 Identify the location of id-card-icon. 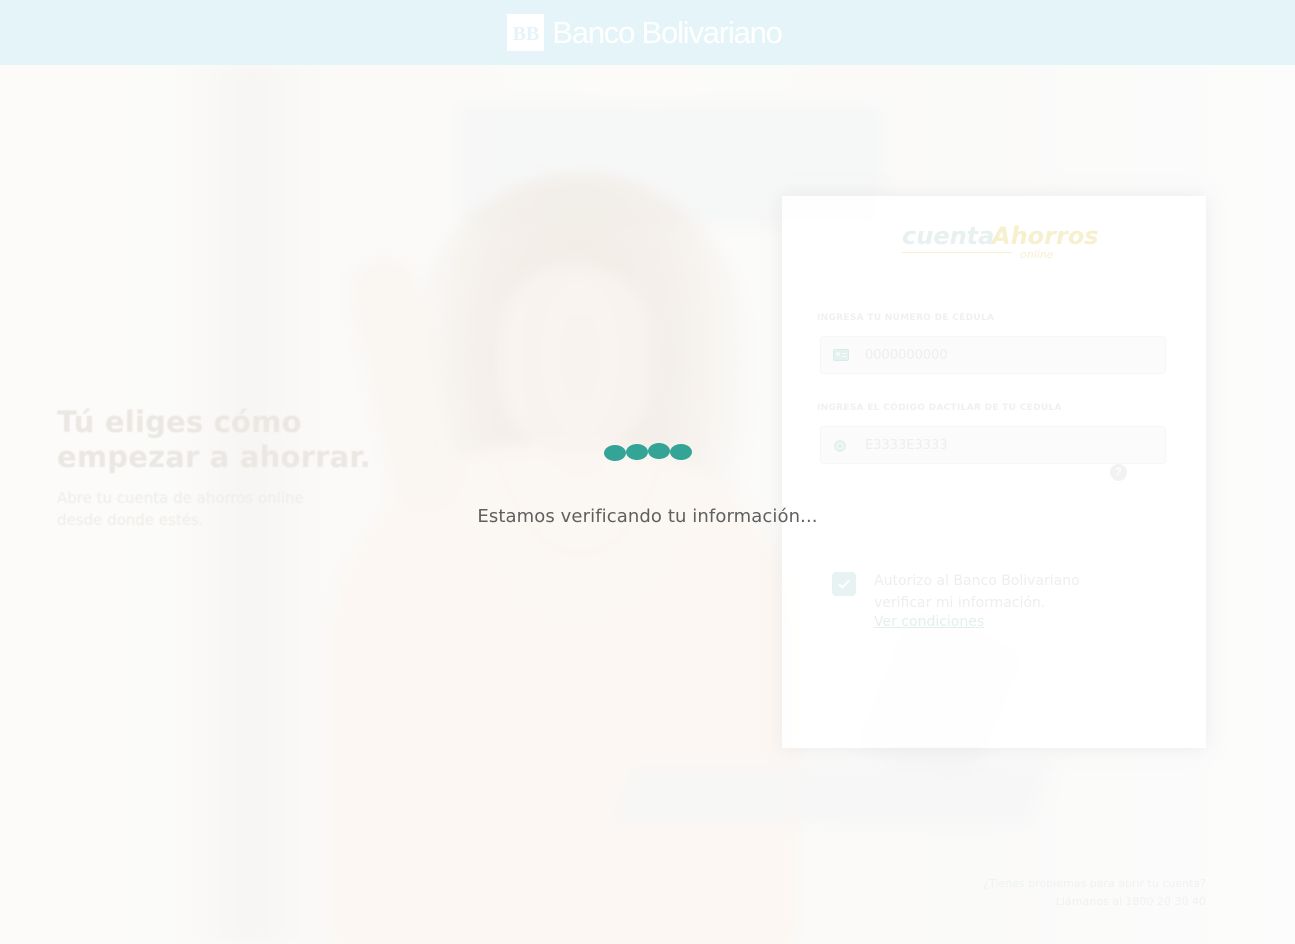
(841, 355).